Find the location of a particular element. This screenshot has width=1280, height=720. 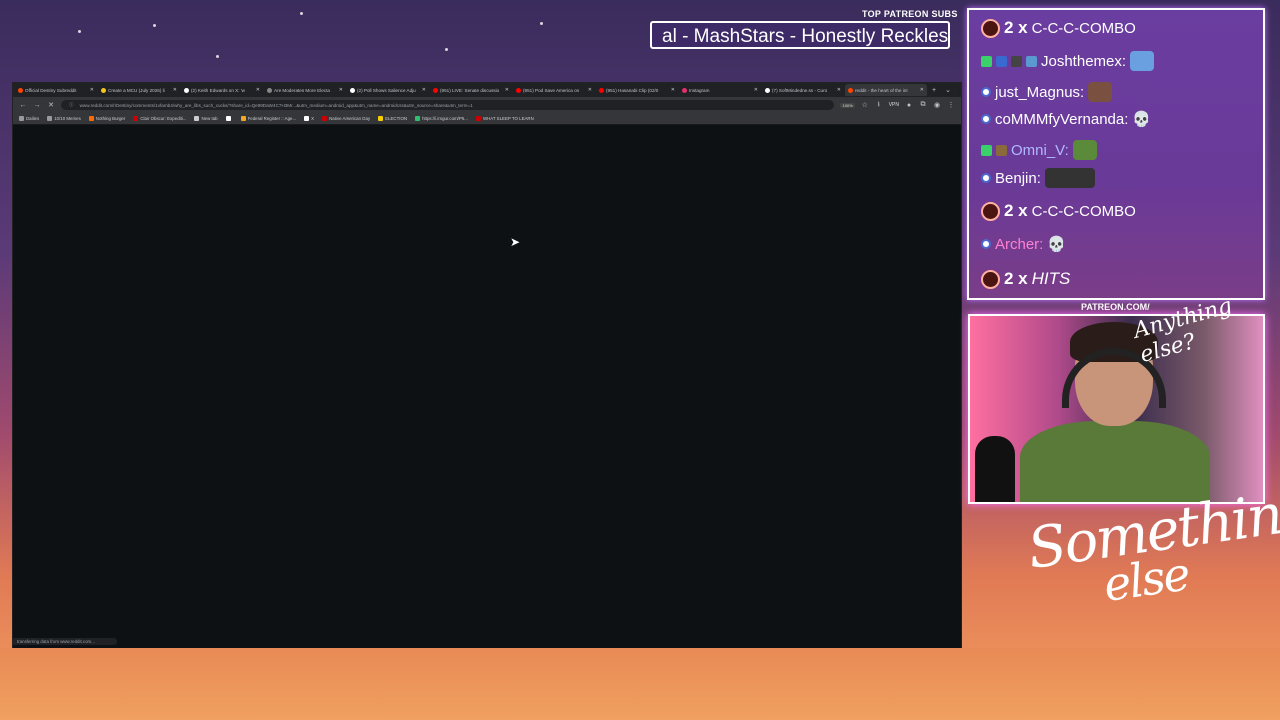

browser-tab: (7) SoftMindedne.ss - Curo ✕ is located at coordinates (803, 90).